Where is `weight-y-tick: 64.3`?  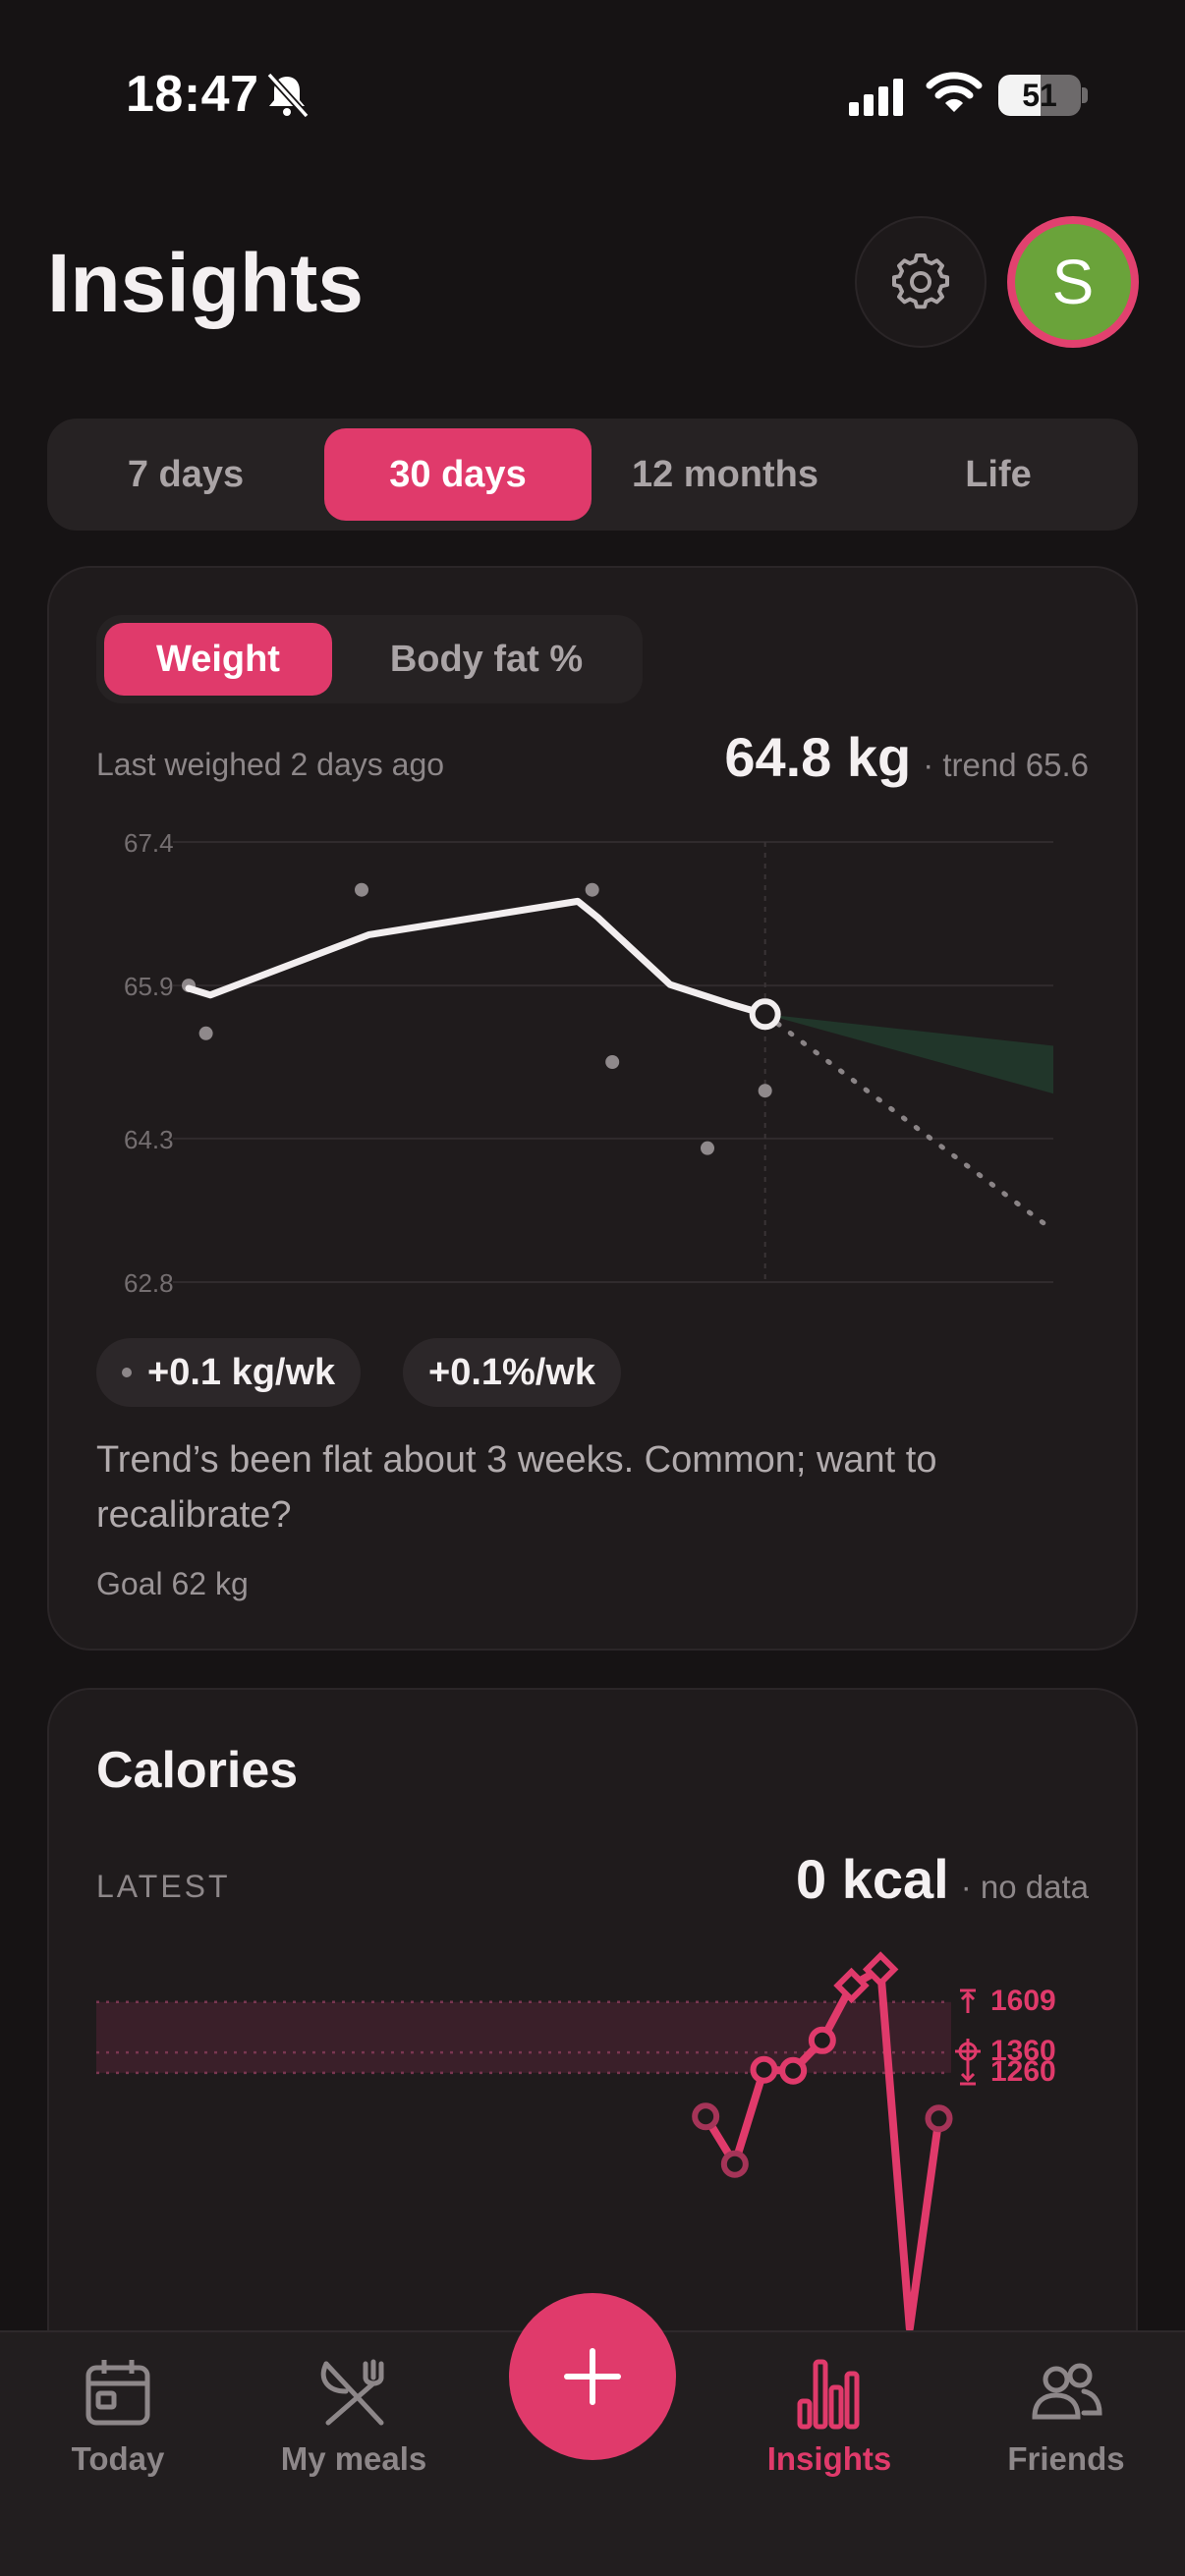
weight-y-tick: 64.3 is located at coordinates (149, 1139).